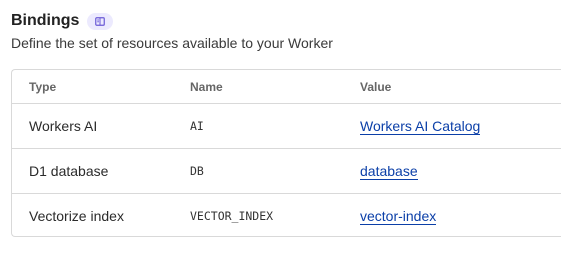  I want to click on binding-type: Workers AI, so click(63, 126).